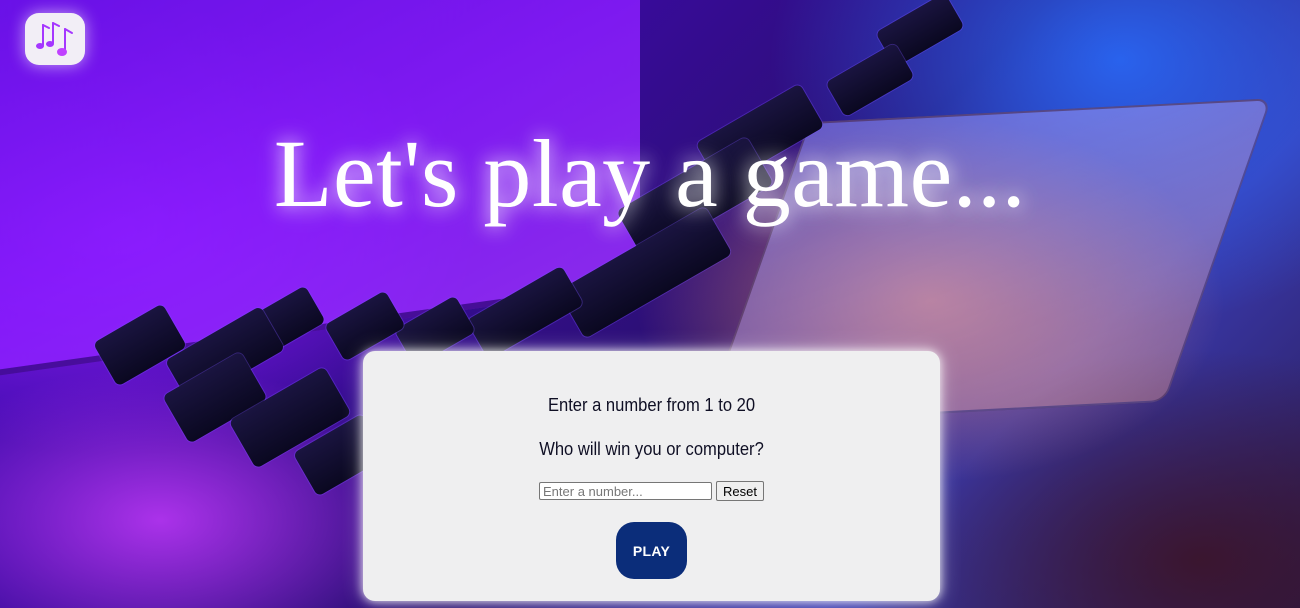 The height and width of the screenshot is (608, 1300). What do you see at coordinates (626, 491) in the screenshot?
I see `number-input` at bounding box center [626, 491].